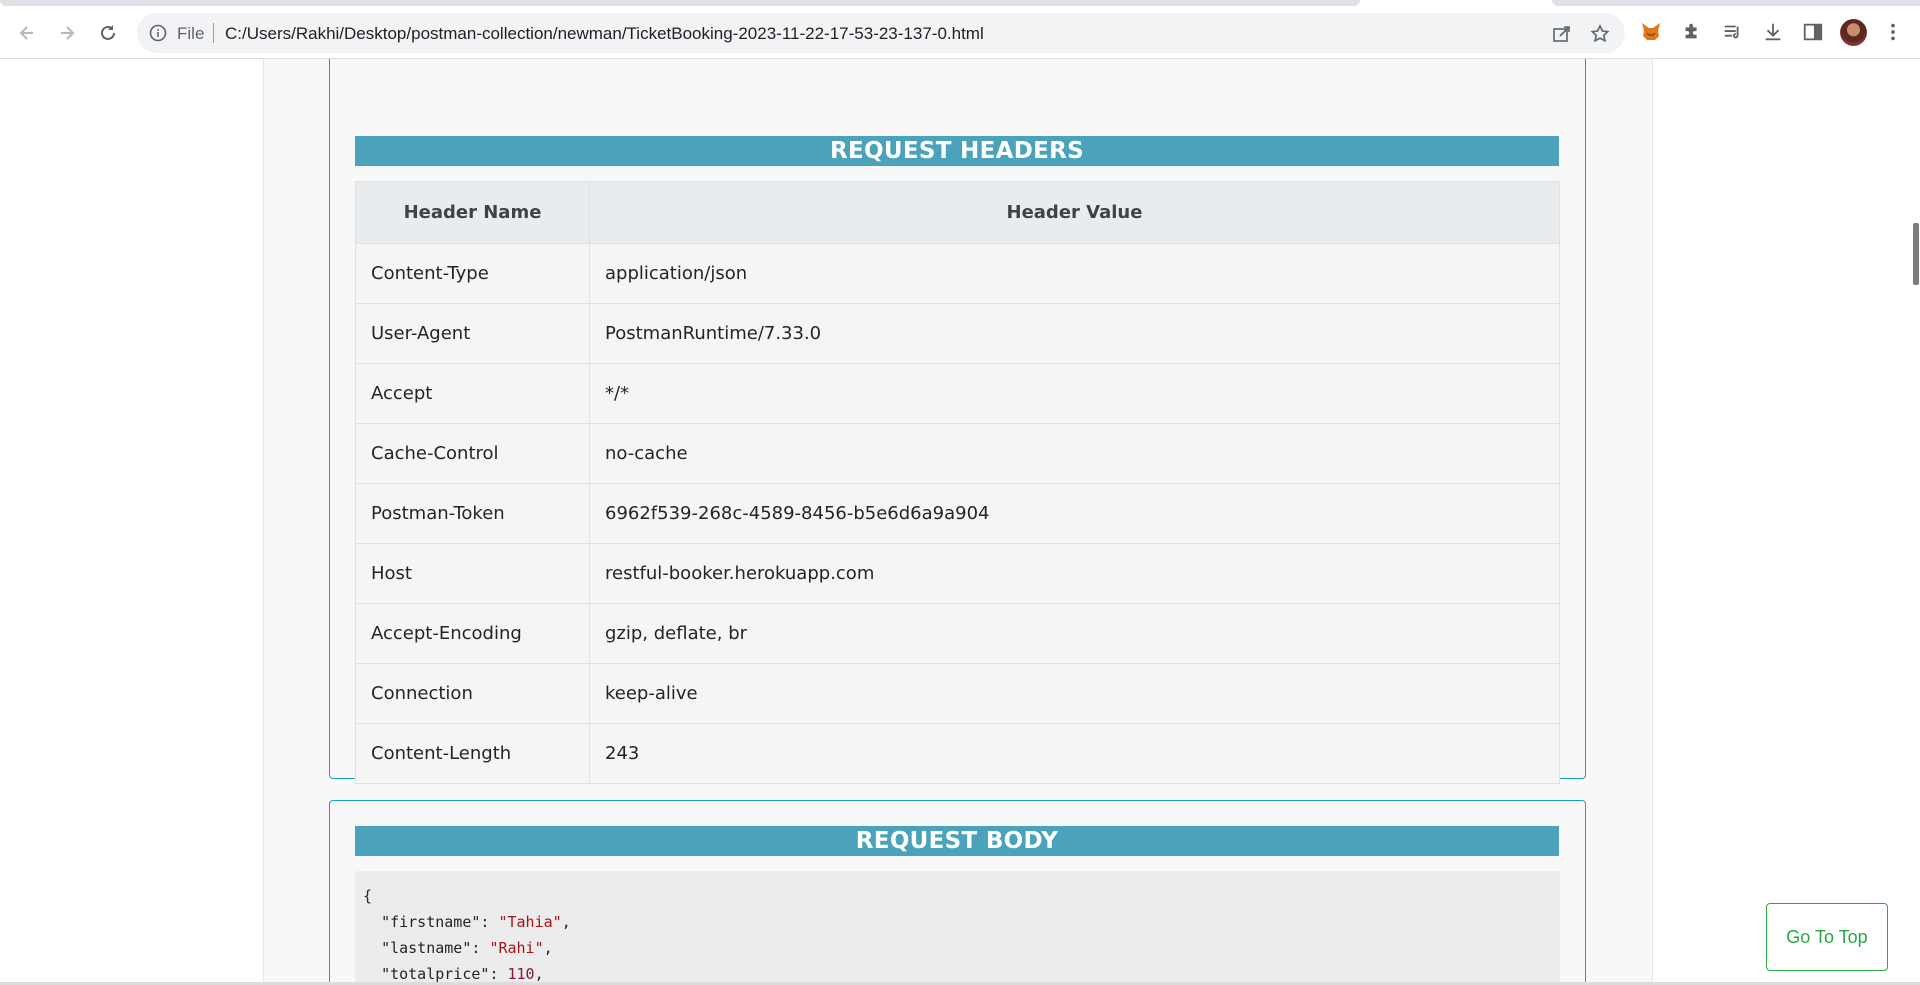  Describe the element at coordinates (1562, 34) in the screenshot. I see `share-icon` at that location.